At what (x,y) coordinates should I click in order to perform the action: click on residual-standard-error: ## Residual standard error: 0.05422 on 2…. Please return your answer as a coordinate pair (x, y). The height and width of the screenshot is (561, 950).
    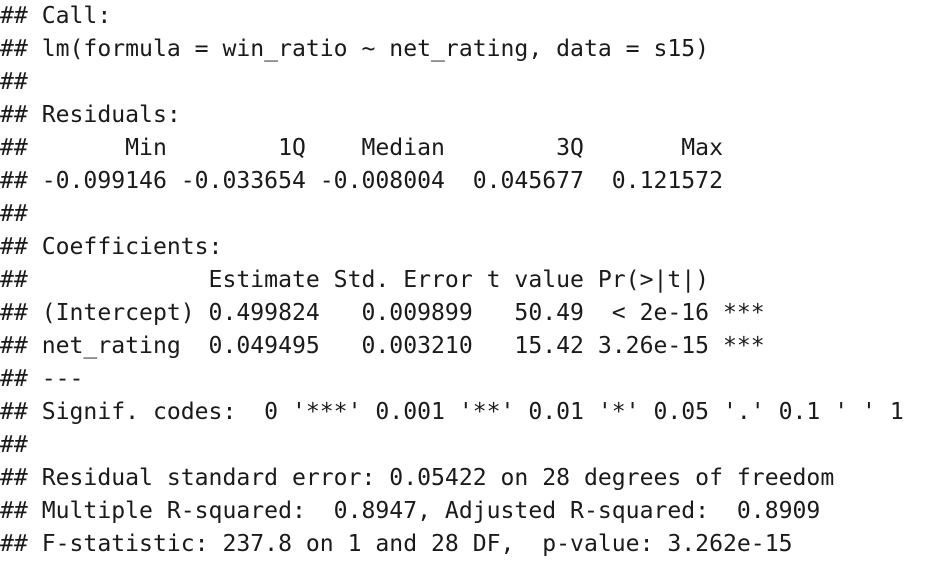
    Looking at the image, I should click on (417, 478).